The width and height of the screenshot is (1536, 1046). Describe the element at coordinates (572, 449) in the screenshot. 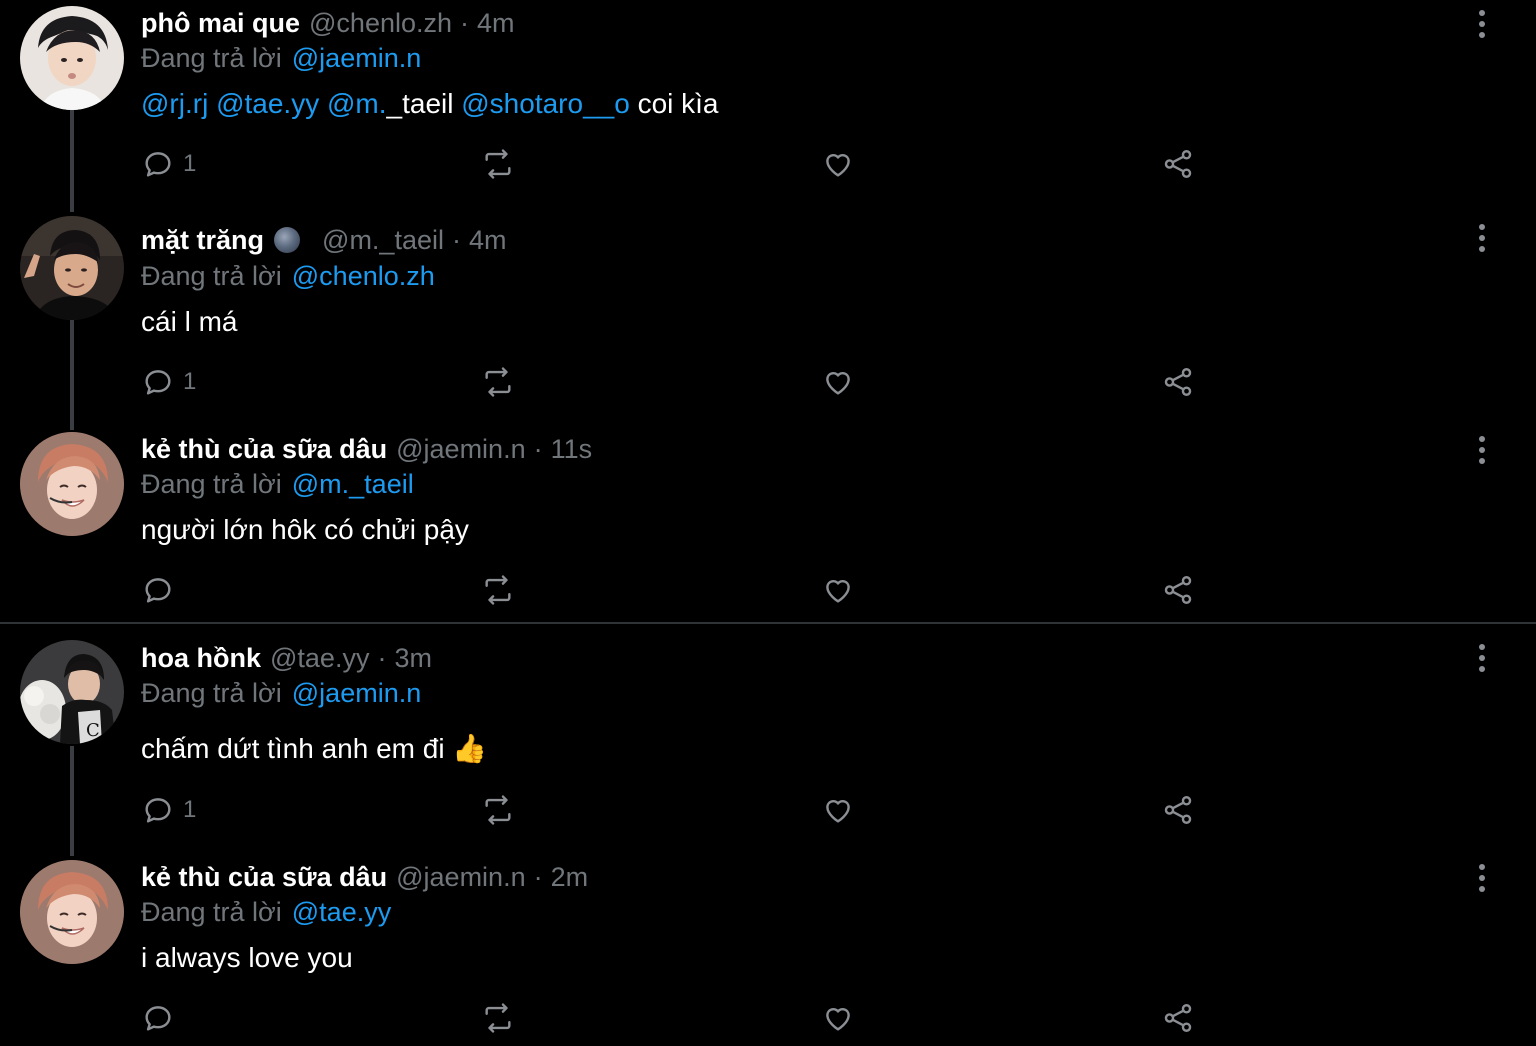

I see `timestamp: 11s` at that location.